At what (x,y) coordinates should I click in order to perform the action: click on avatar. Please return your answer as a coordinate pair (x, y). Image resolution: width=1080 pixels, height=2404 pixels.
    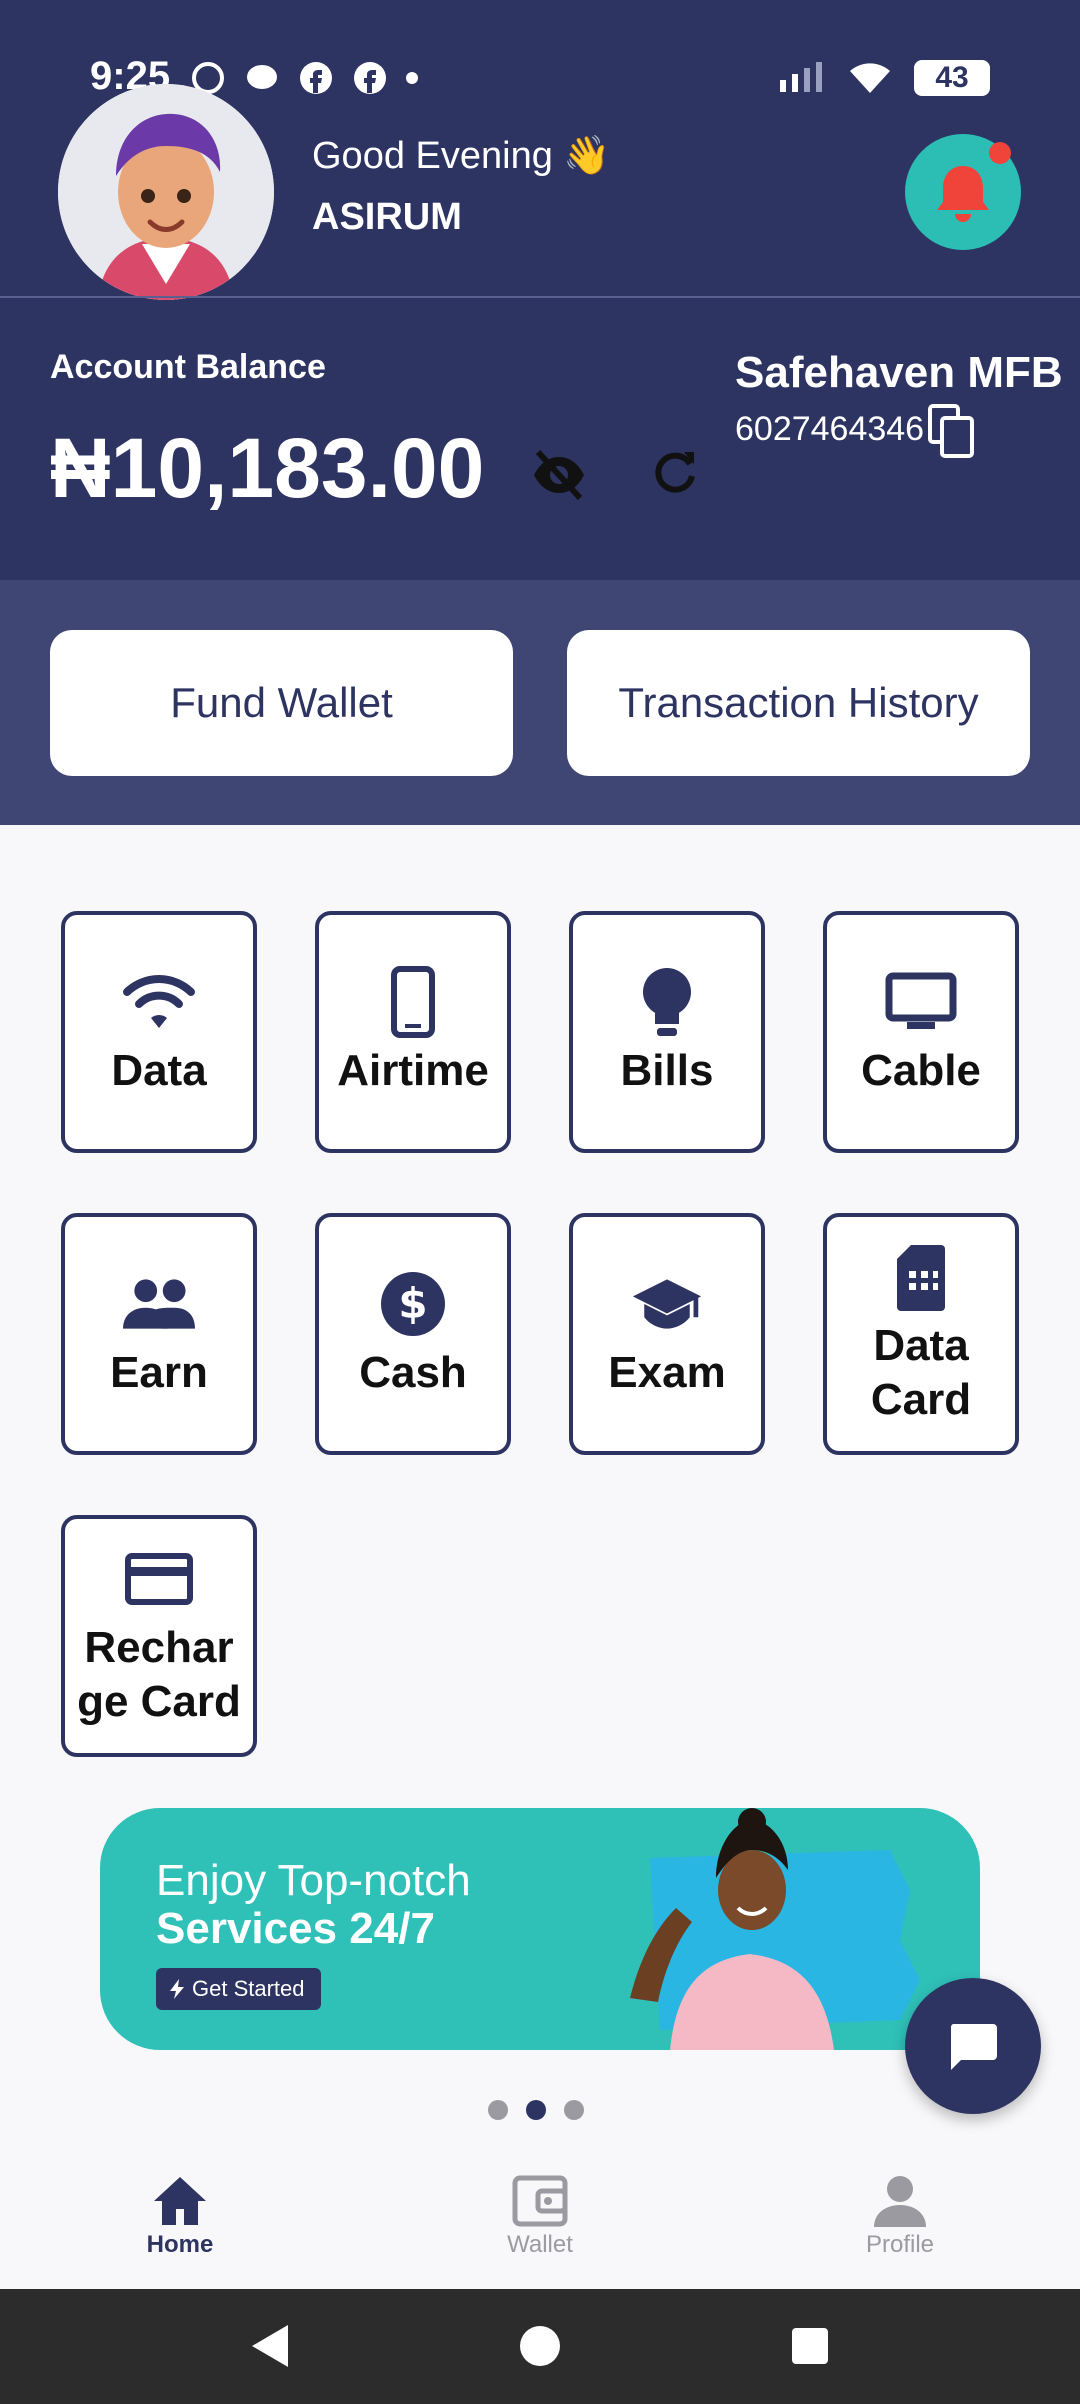
    Looking at the image, I should click on (166, 192).